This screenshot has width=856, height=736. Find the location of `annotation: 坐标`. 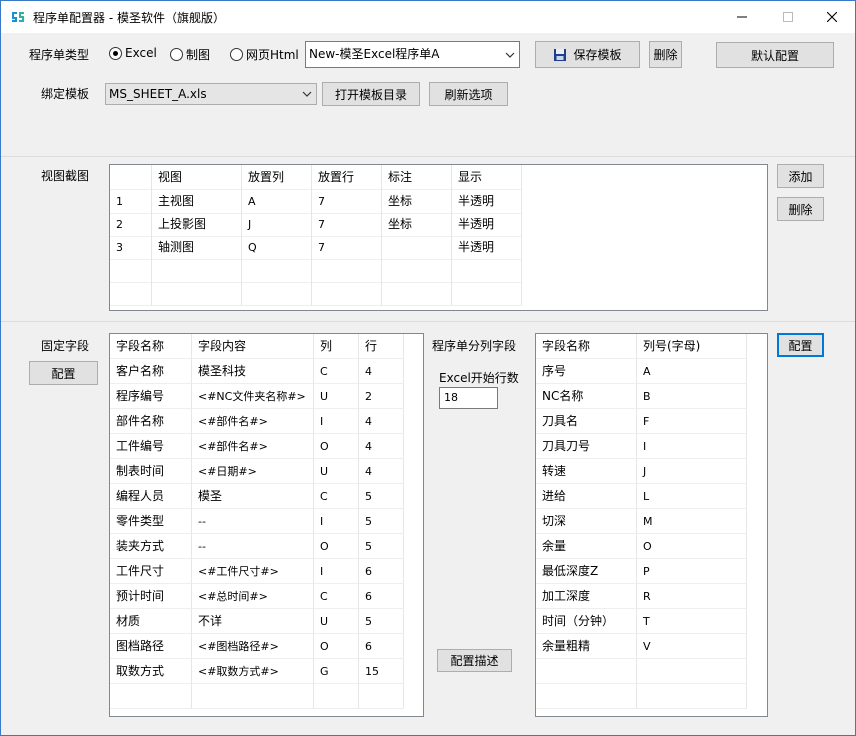

annotation: 坐标 is located at coordinates (417, 201).